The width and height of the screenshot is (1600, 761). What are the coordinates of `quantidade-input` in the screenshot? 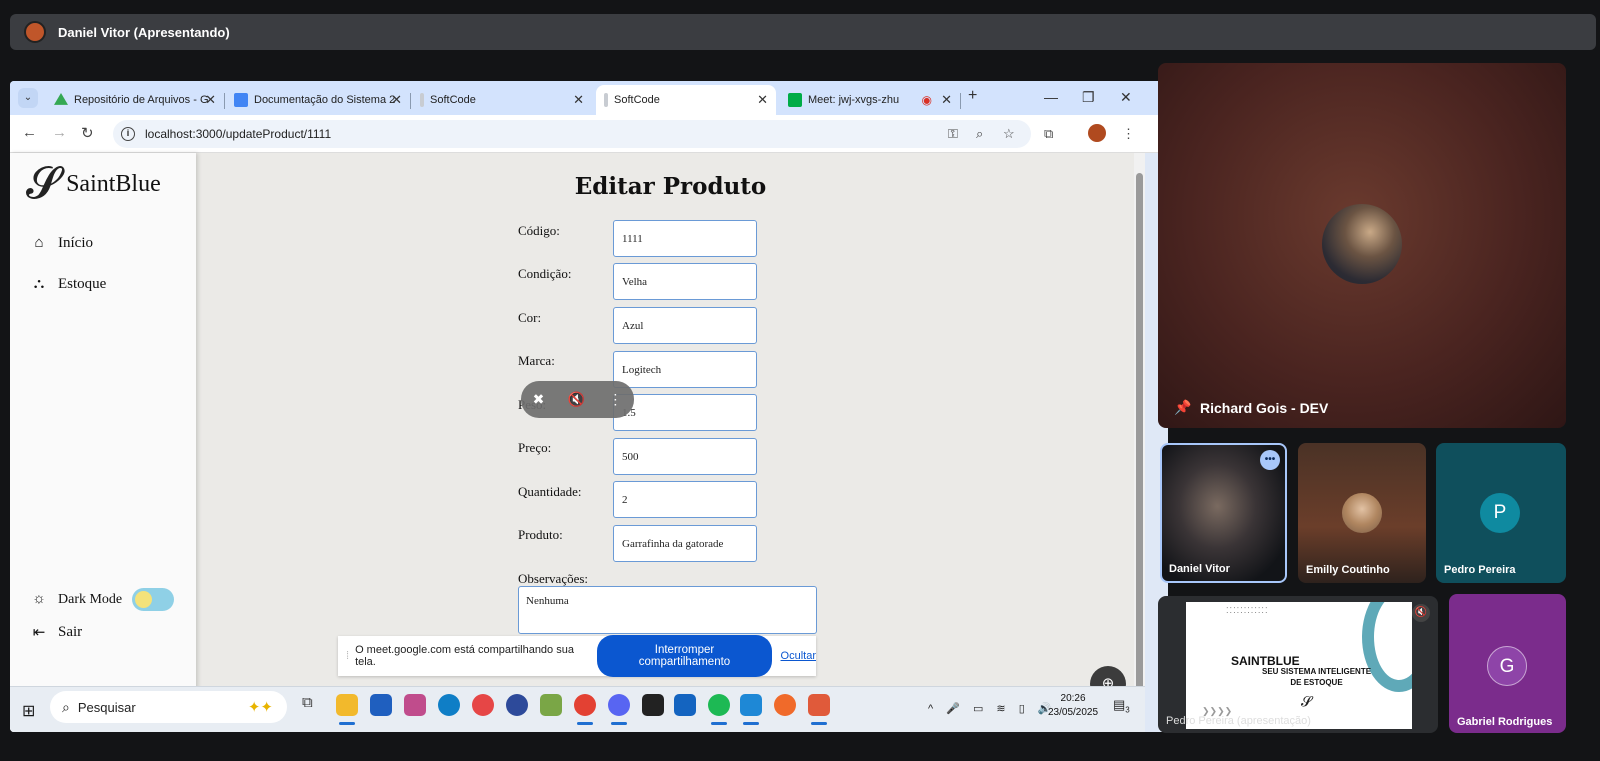 It's located at (685, 499).